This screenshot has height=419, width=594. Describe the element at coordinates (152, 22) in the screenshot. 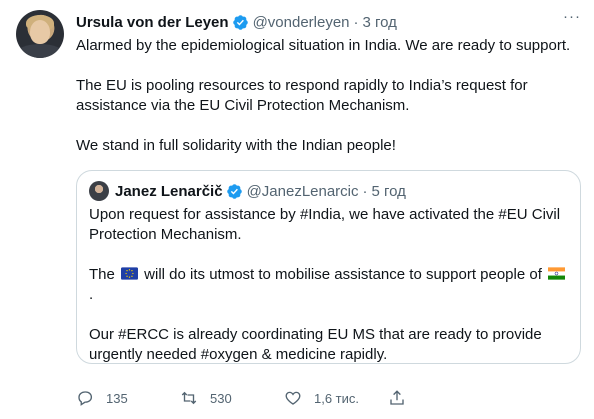

I see `author-name: Ursula von der Leyen` at that location.